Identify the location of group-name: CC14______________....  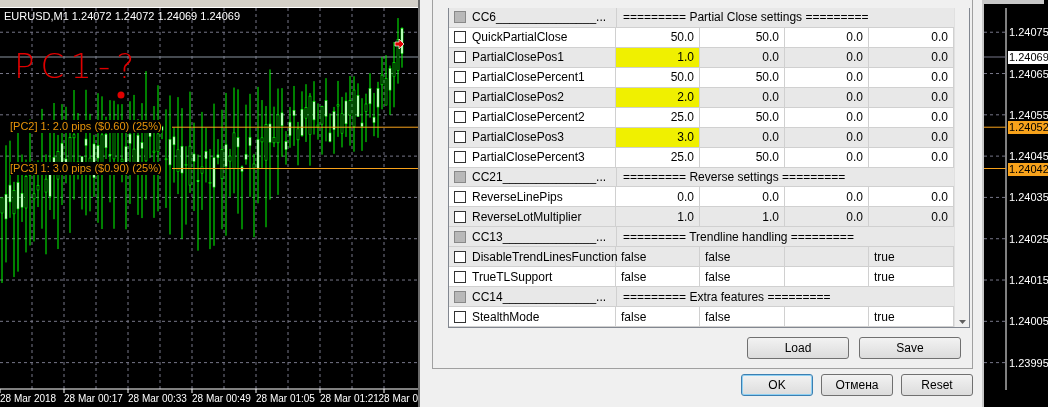
(532, 297).